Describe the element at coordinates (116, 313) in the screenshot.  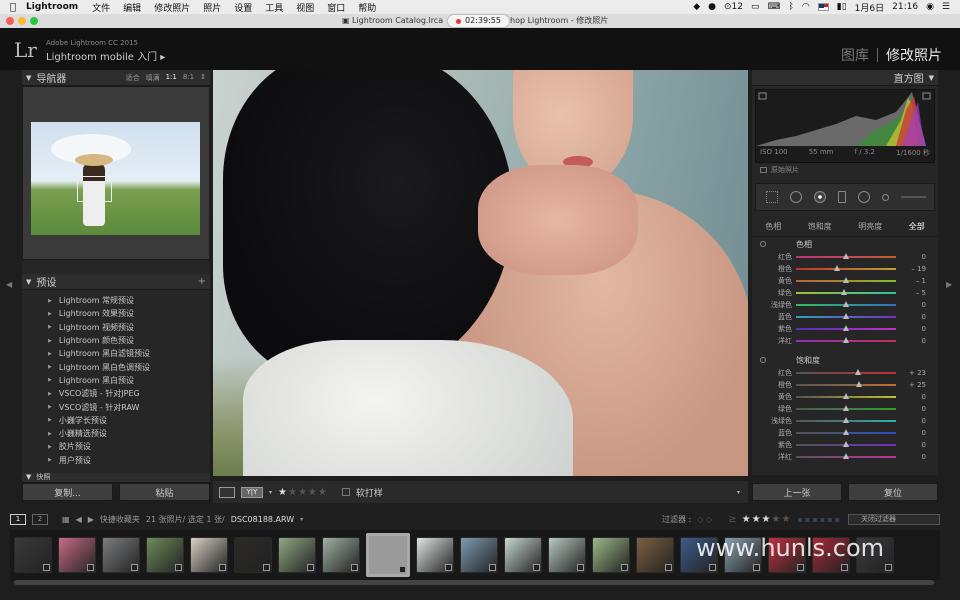
I see `preset-folder: ▶ Lightroom 效果预设` at that location.